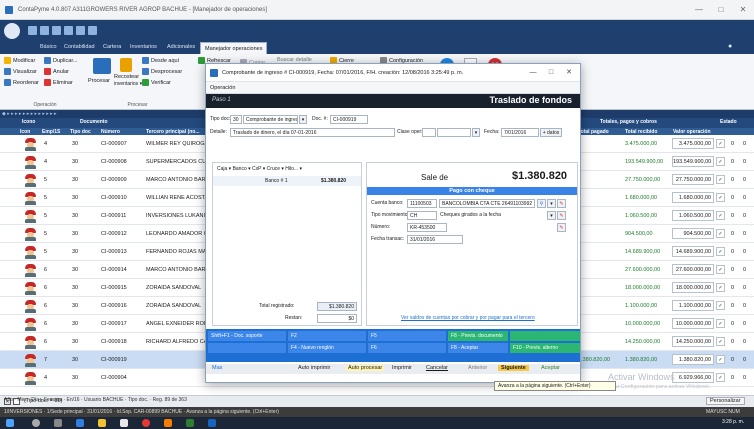 This screenshot has width=754, height=429. I want to click on dialog-menu-operacion: Operación, so click(393, 88).